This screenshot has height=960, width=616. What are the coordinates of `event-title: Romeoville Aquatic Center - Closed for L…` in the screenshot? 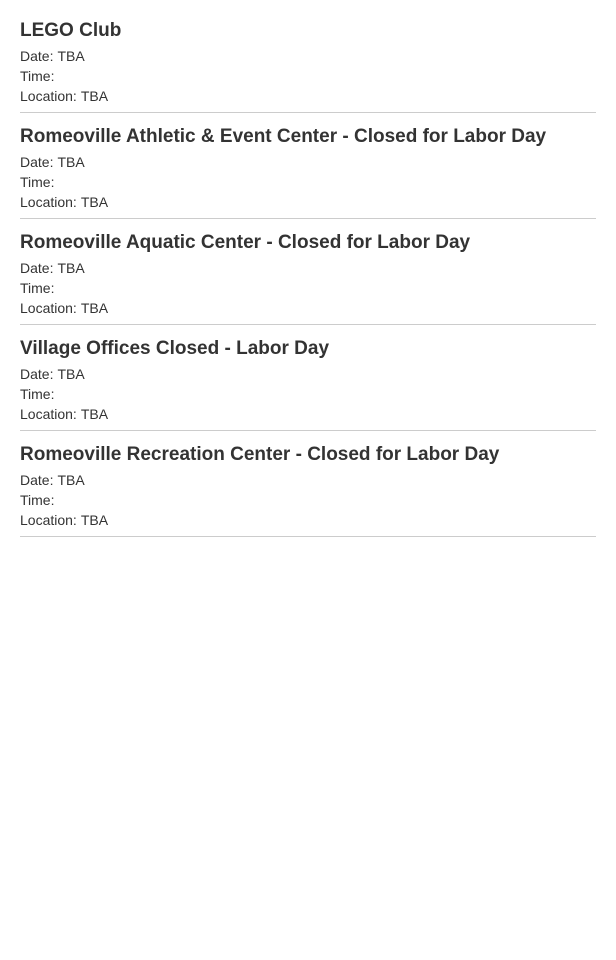 It's located at (308, 242).